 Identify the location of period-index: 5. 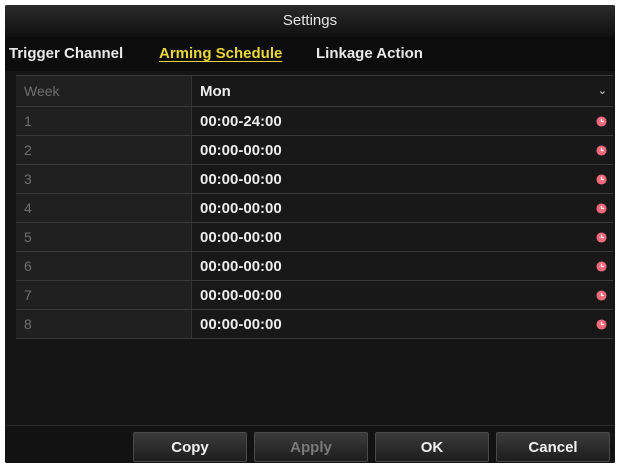
(104, 237).